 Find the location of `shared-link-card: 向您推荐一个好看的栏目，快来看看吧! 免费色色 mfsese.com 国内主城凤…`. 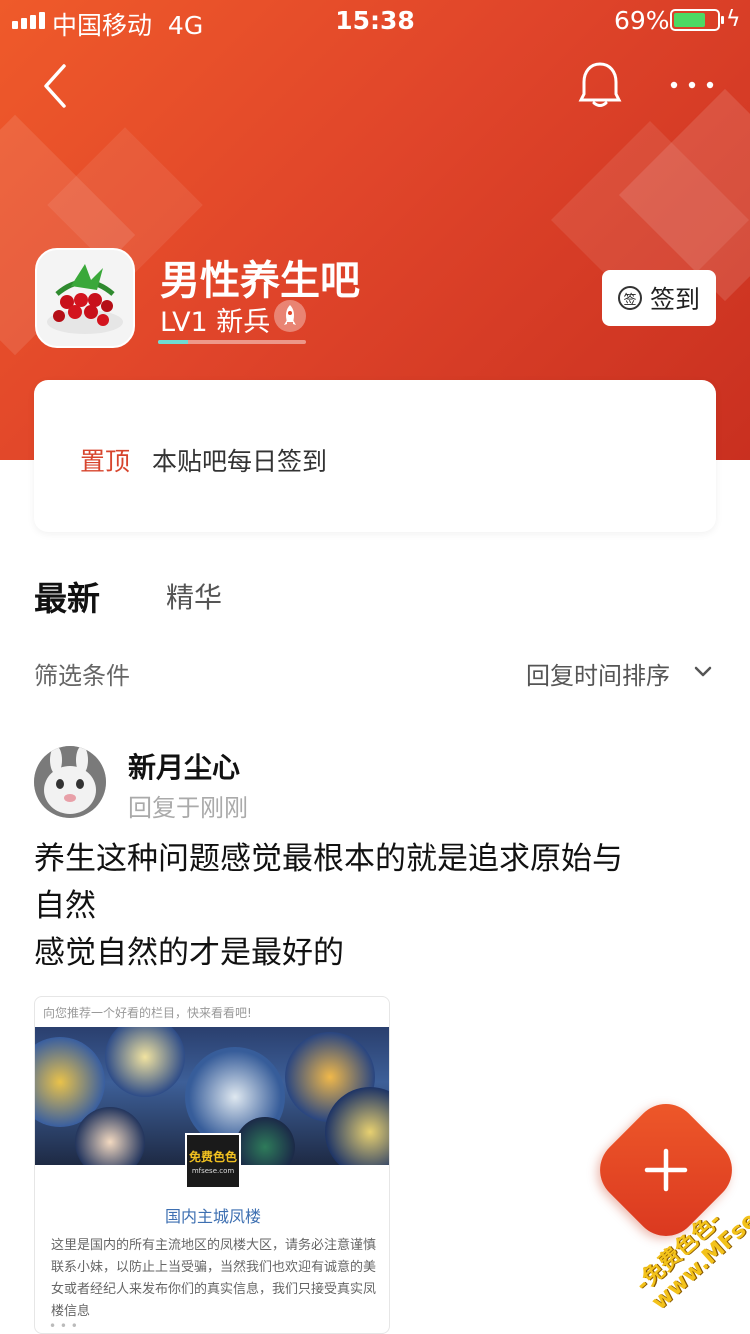

shared-link-card: 向您推荐一个好看的栏目，快来看看吧! 免费色色 mfsese.com 国内主城凤… is located at coordinates (212, 1165).